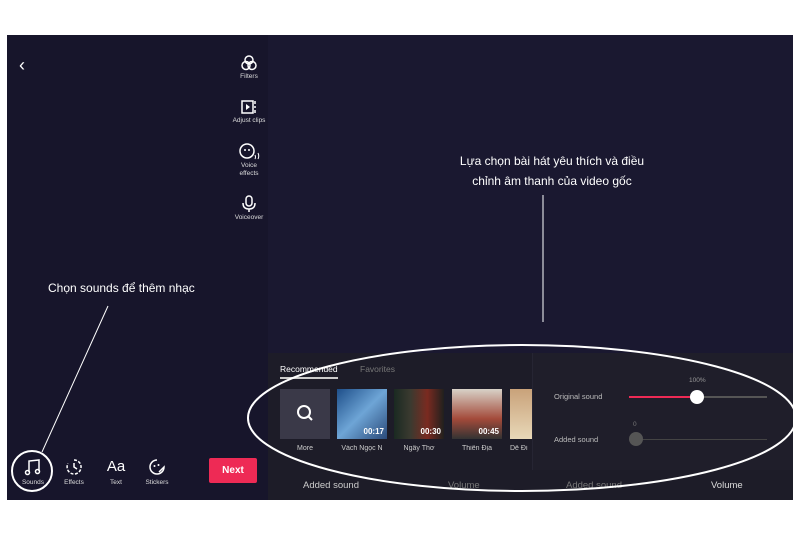 The width and height of the screenshot is (800, 533). Describe the element at coordinates (75, 379) in the screenshot. I see `pointer-line` at that location.